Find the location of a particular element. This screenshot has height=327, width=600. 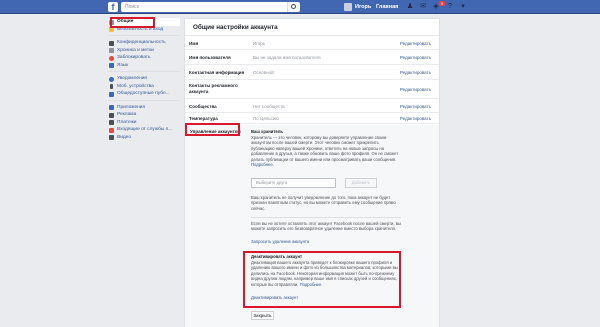

support-icon is located at coordinates (111, 130).